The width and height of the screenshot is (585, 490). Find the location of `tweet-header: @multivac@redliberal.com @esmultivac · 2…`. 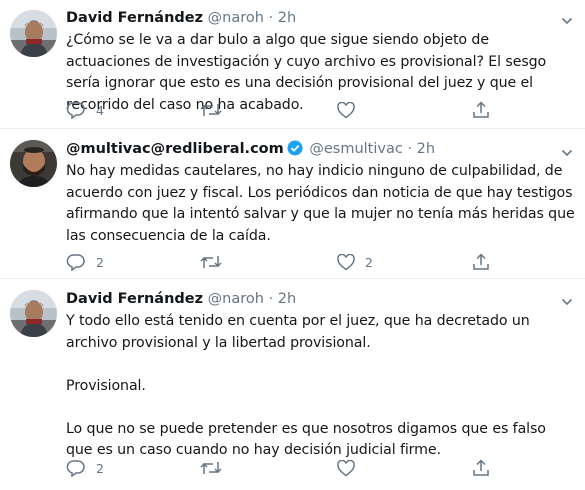

tweet-header: @multivac@redliberal.com @esmultivac · 2… is located at coordinates (250, 150).